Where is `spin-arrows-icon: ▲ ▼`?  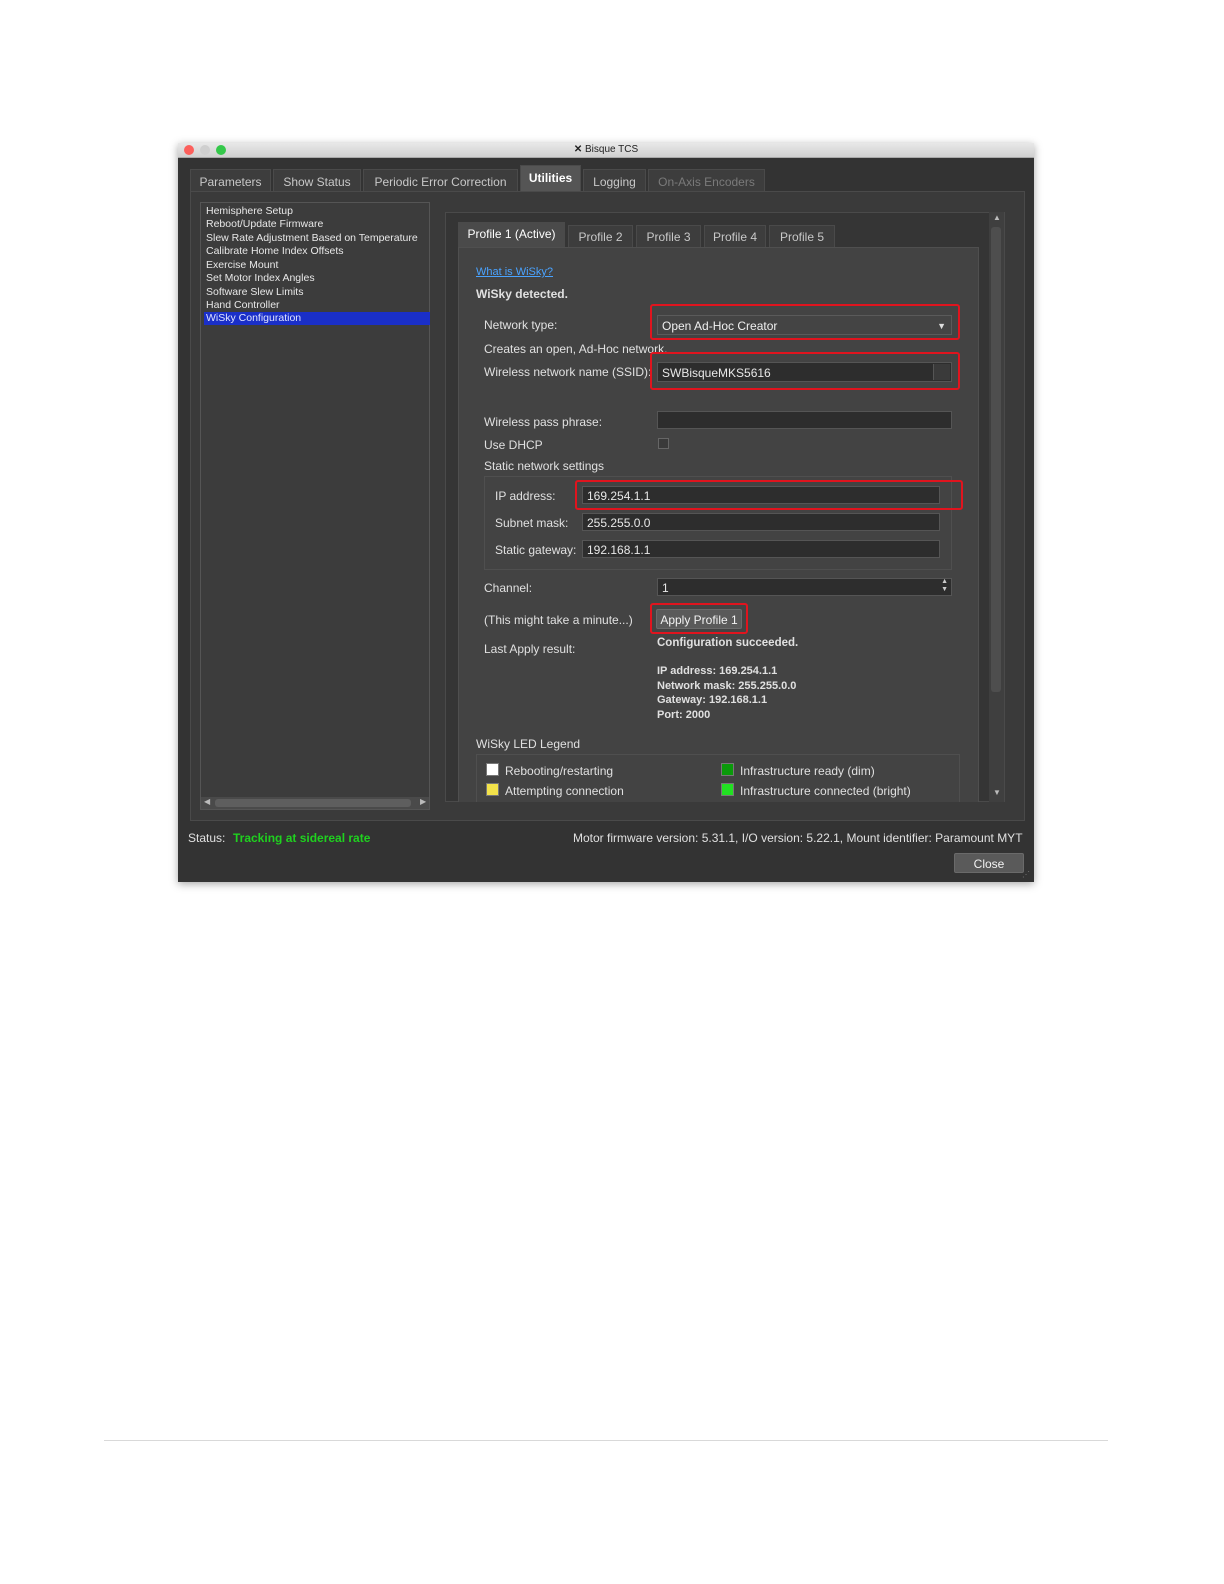 spin-arrows-icon: ▲ ▼ is located at coordinates (944, 586).